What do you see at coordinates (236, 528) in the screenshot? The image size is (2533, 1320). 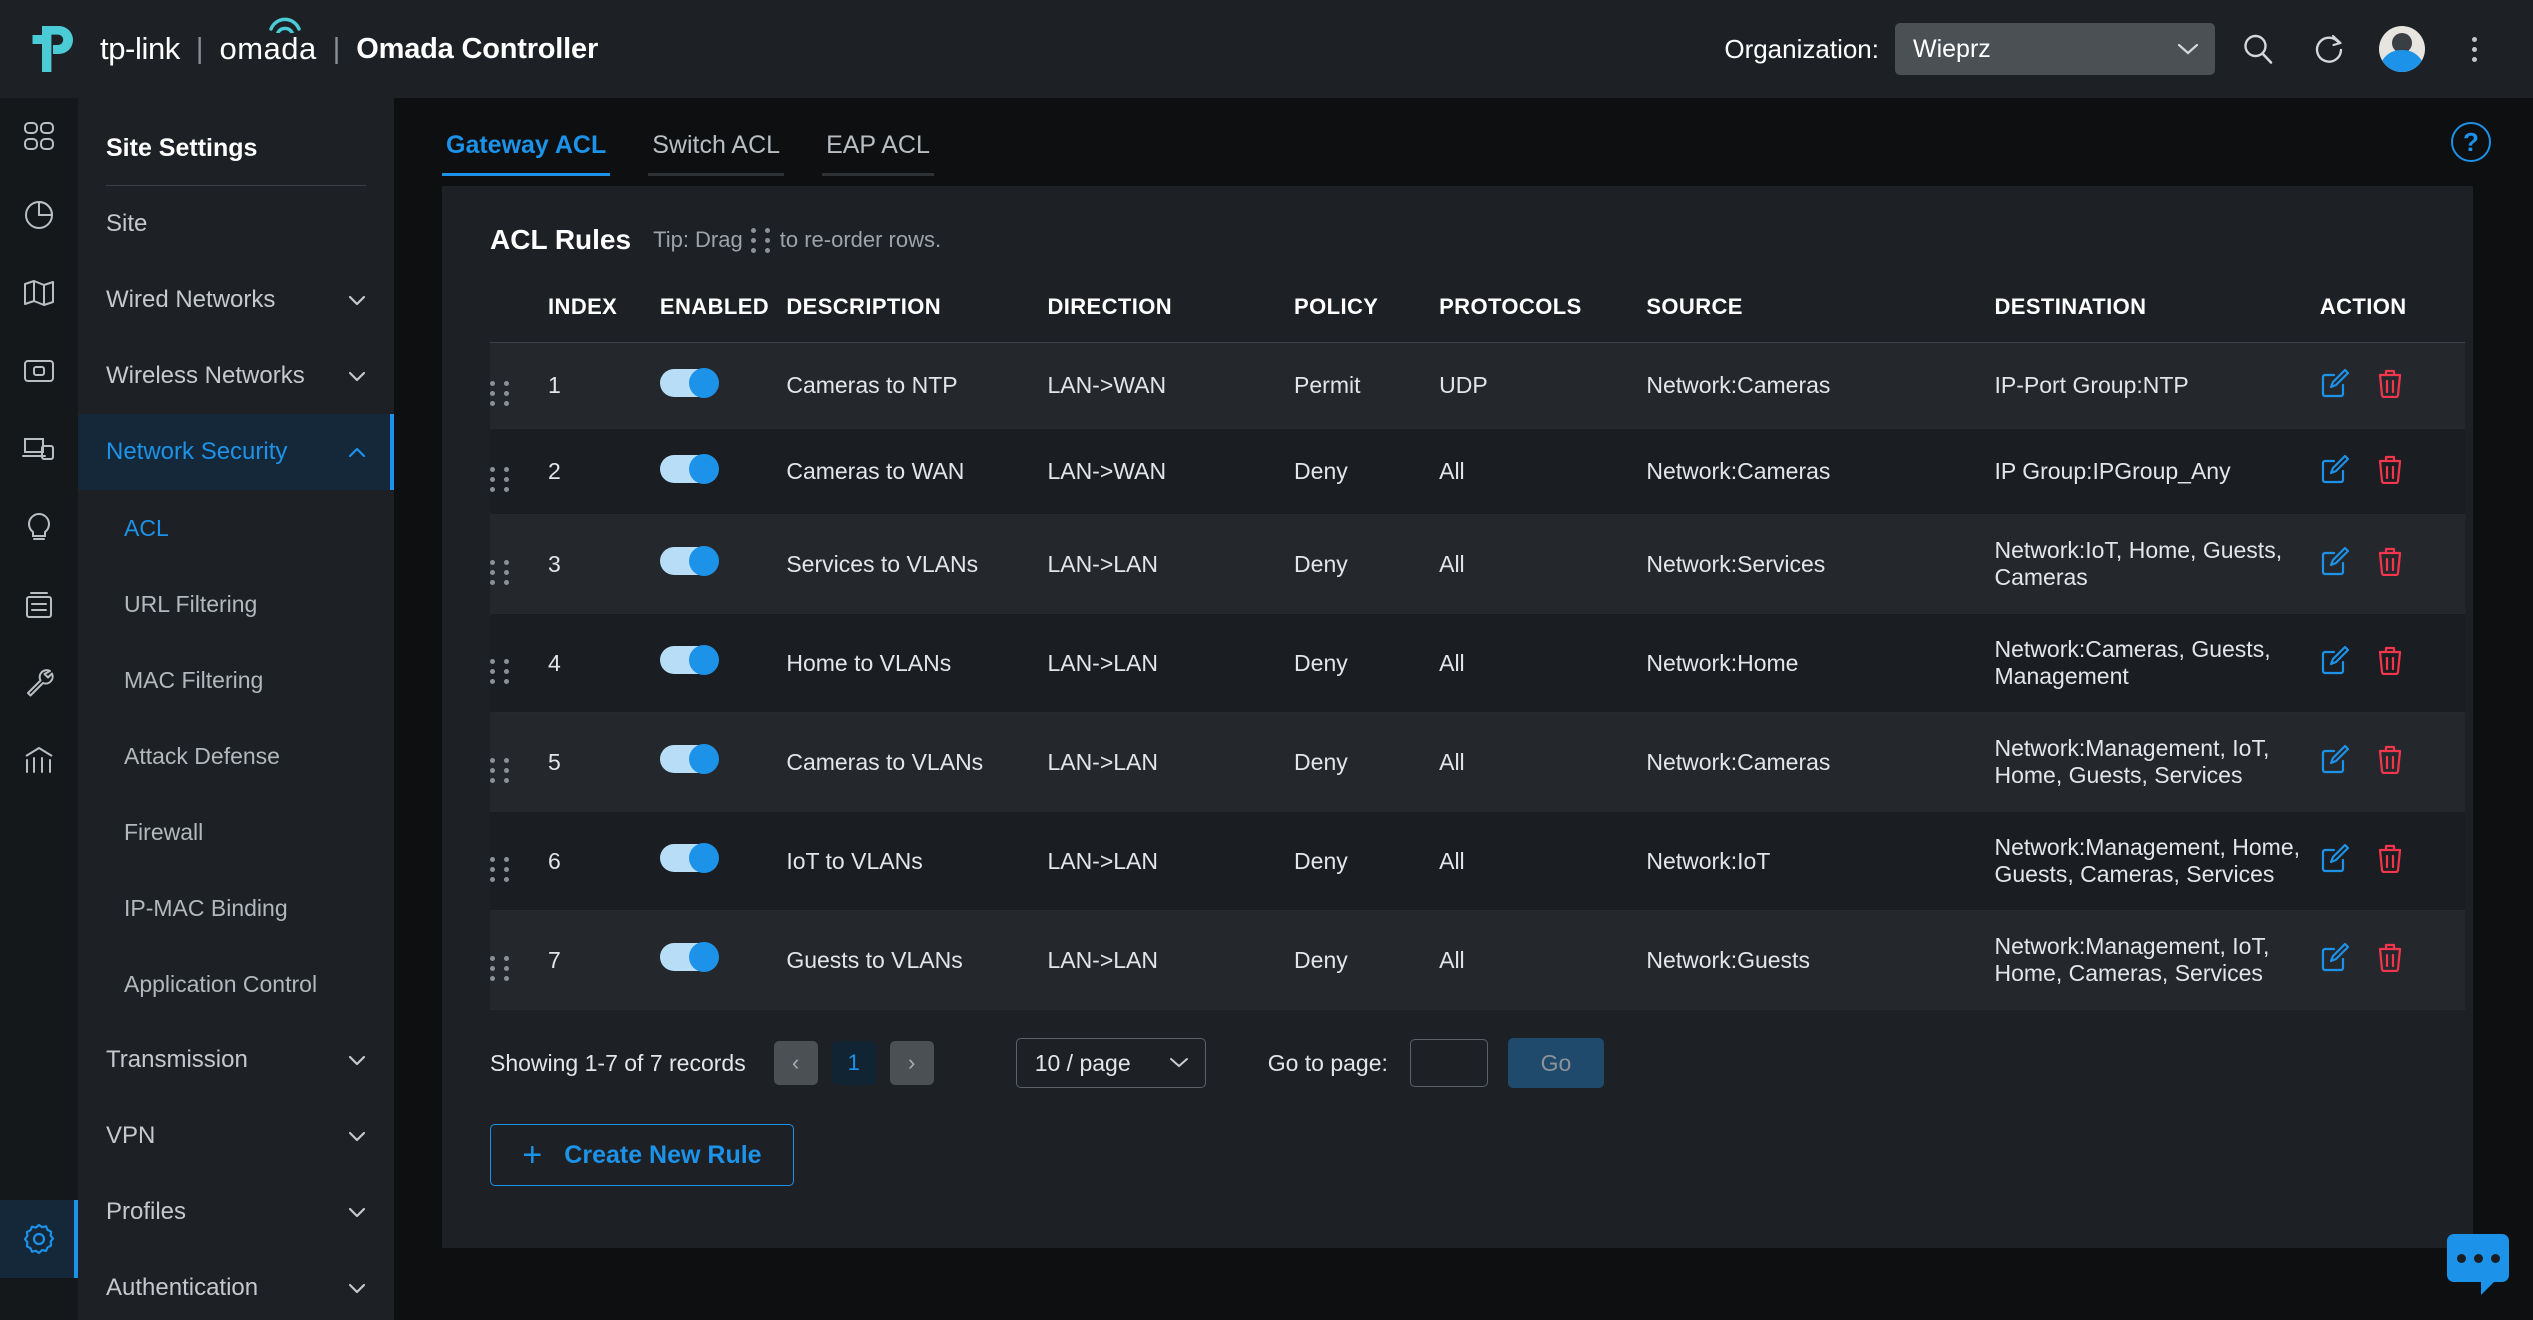 I see `sidebar-item-acl: ACL` at bounding box center [236, 528].